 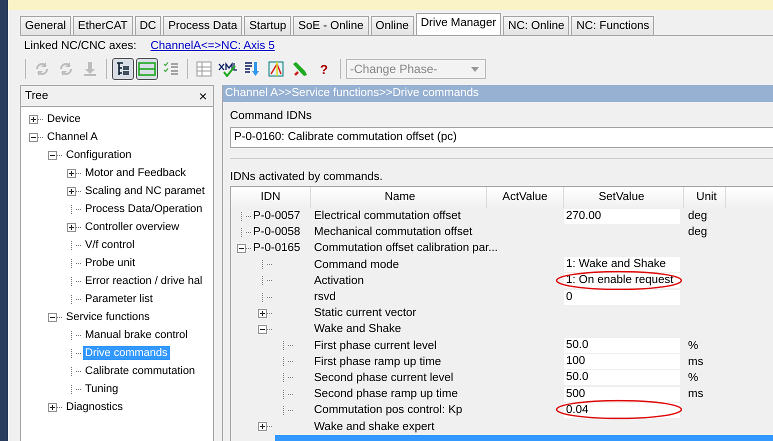 What do you see at coordinates (387, 216) in the screenshot?
I see `name-cell: Electrical commutation offset` at bounding box center [387, 216].